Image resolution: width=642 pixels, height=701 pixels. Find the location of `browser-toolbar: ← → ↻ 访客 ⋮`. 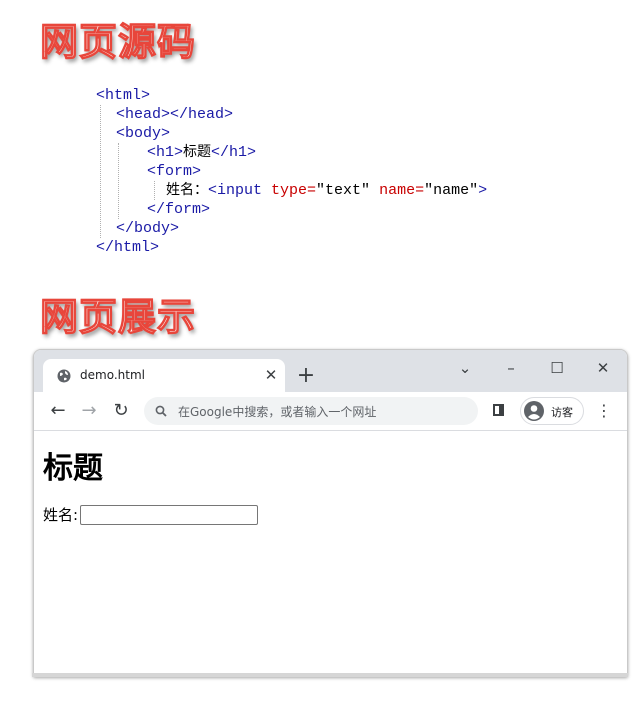

browser-toolbar: ← → ↻ 访客 ⋮ is located at coordinates (330, 411).